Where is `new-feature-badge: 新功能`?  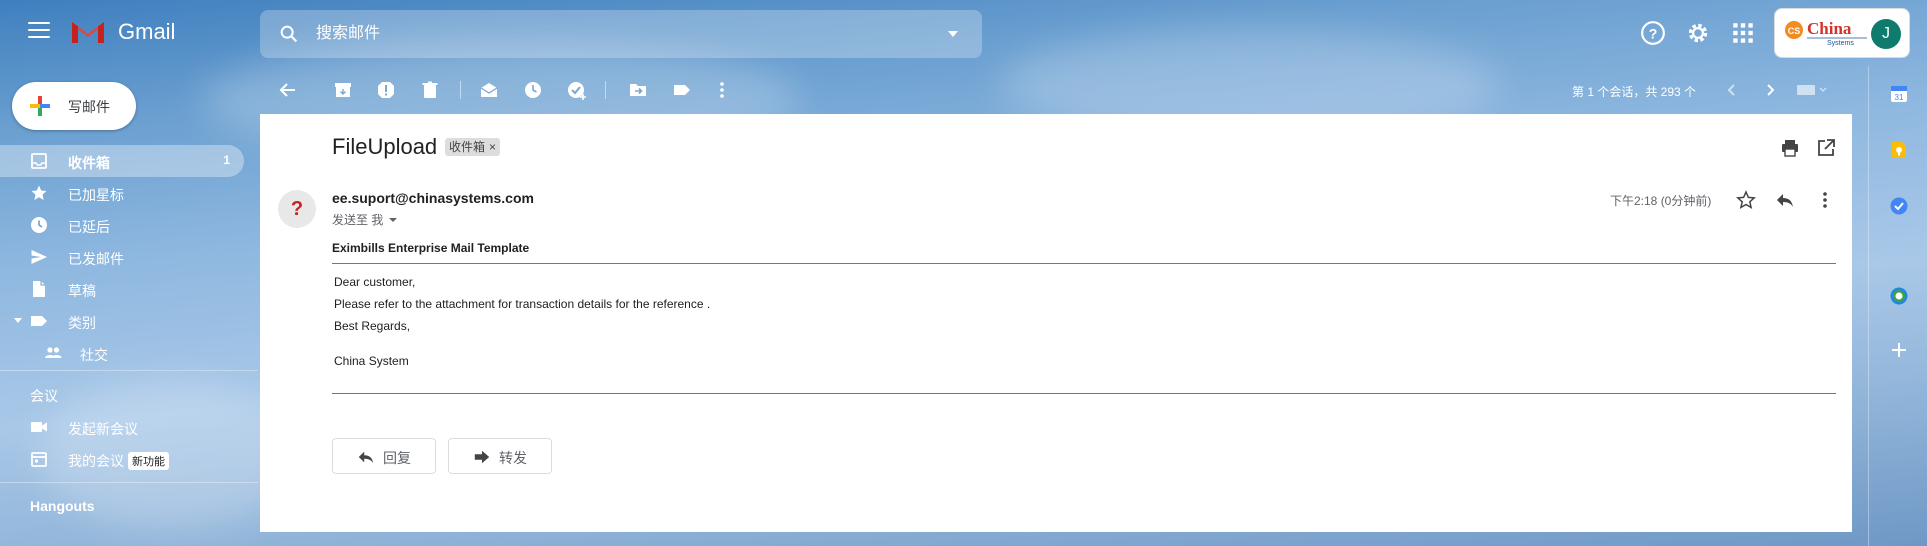 new-feature-badge: 新功能 is located at coordinates (148, 461).